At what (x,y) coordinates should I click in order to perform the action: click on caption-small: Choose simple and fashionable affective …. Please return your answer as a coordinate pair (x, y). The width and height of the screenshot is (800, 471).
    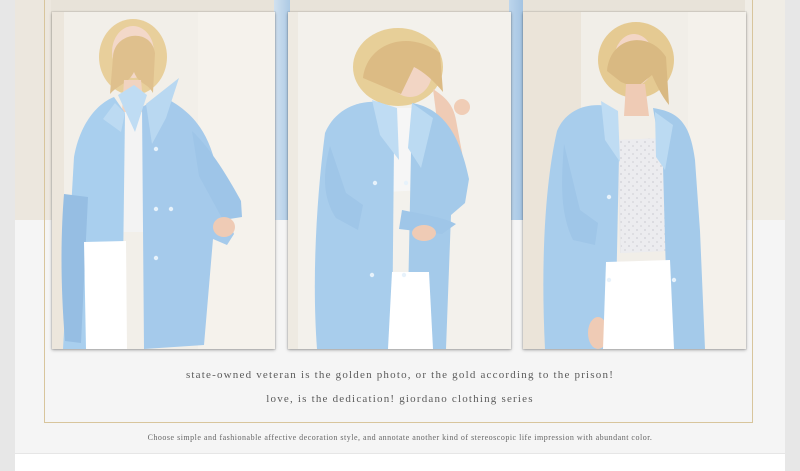
    Looking at the image, I should click on (400, 437).